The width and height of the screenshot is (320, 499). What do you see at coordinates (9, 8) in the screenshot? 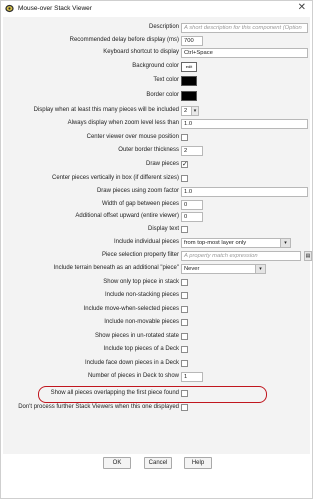
I see `app-icon` at bounding box center [9, 8].